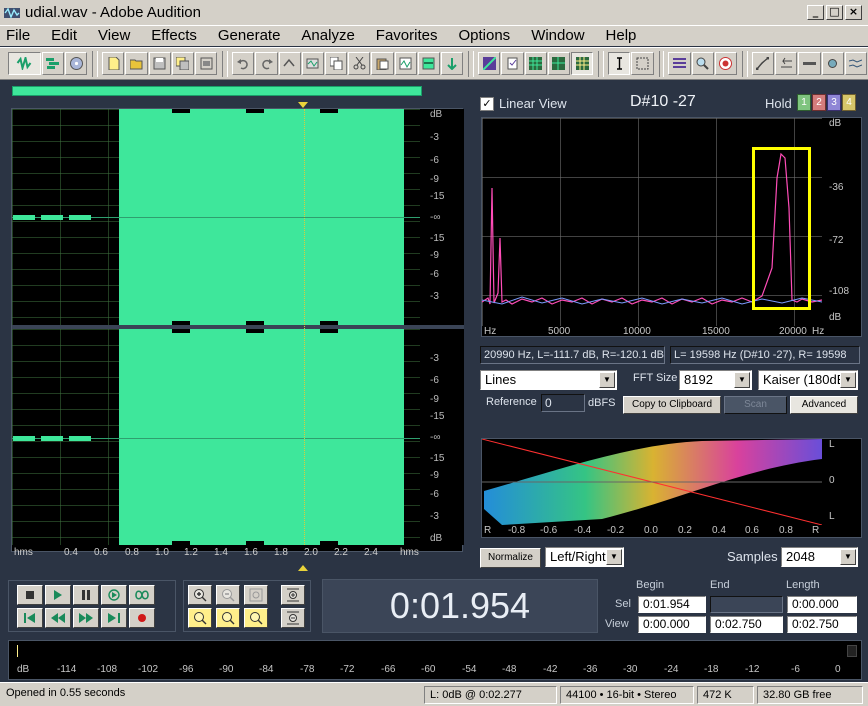  What do you see at coordinates (834, 12) in the screenshot?
I see `maximize-button: □` at bounding box center [834, 12].